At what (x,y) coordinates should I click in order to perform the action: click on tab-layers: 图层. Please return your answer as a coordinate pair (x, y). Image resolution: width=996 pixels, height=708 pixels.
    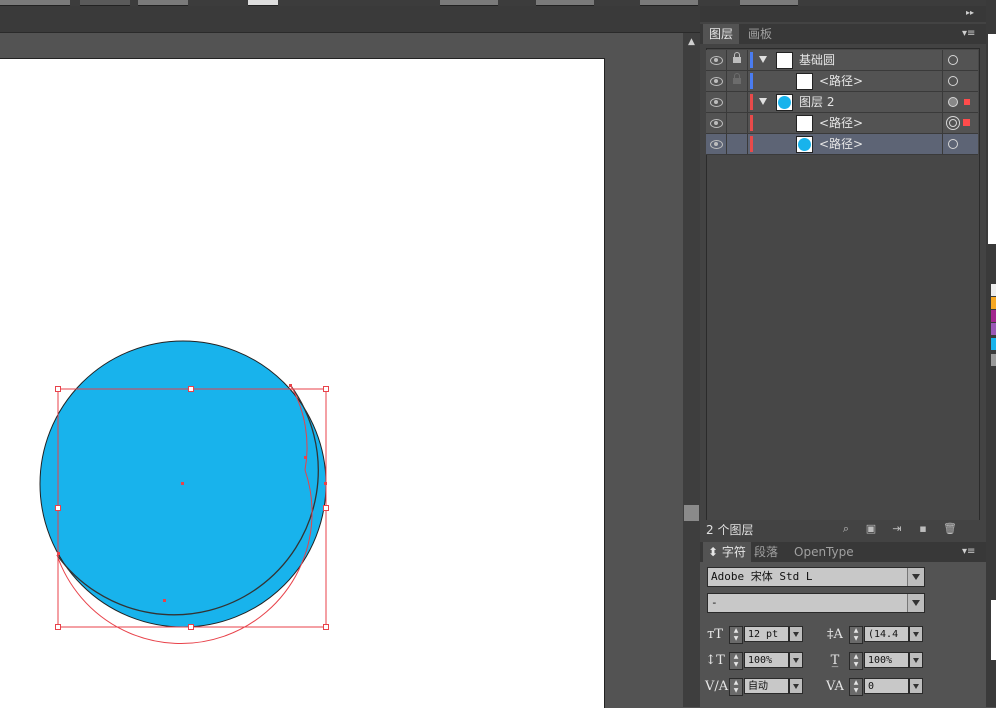
    Looking at the image, I should click on (721, 34).